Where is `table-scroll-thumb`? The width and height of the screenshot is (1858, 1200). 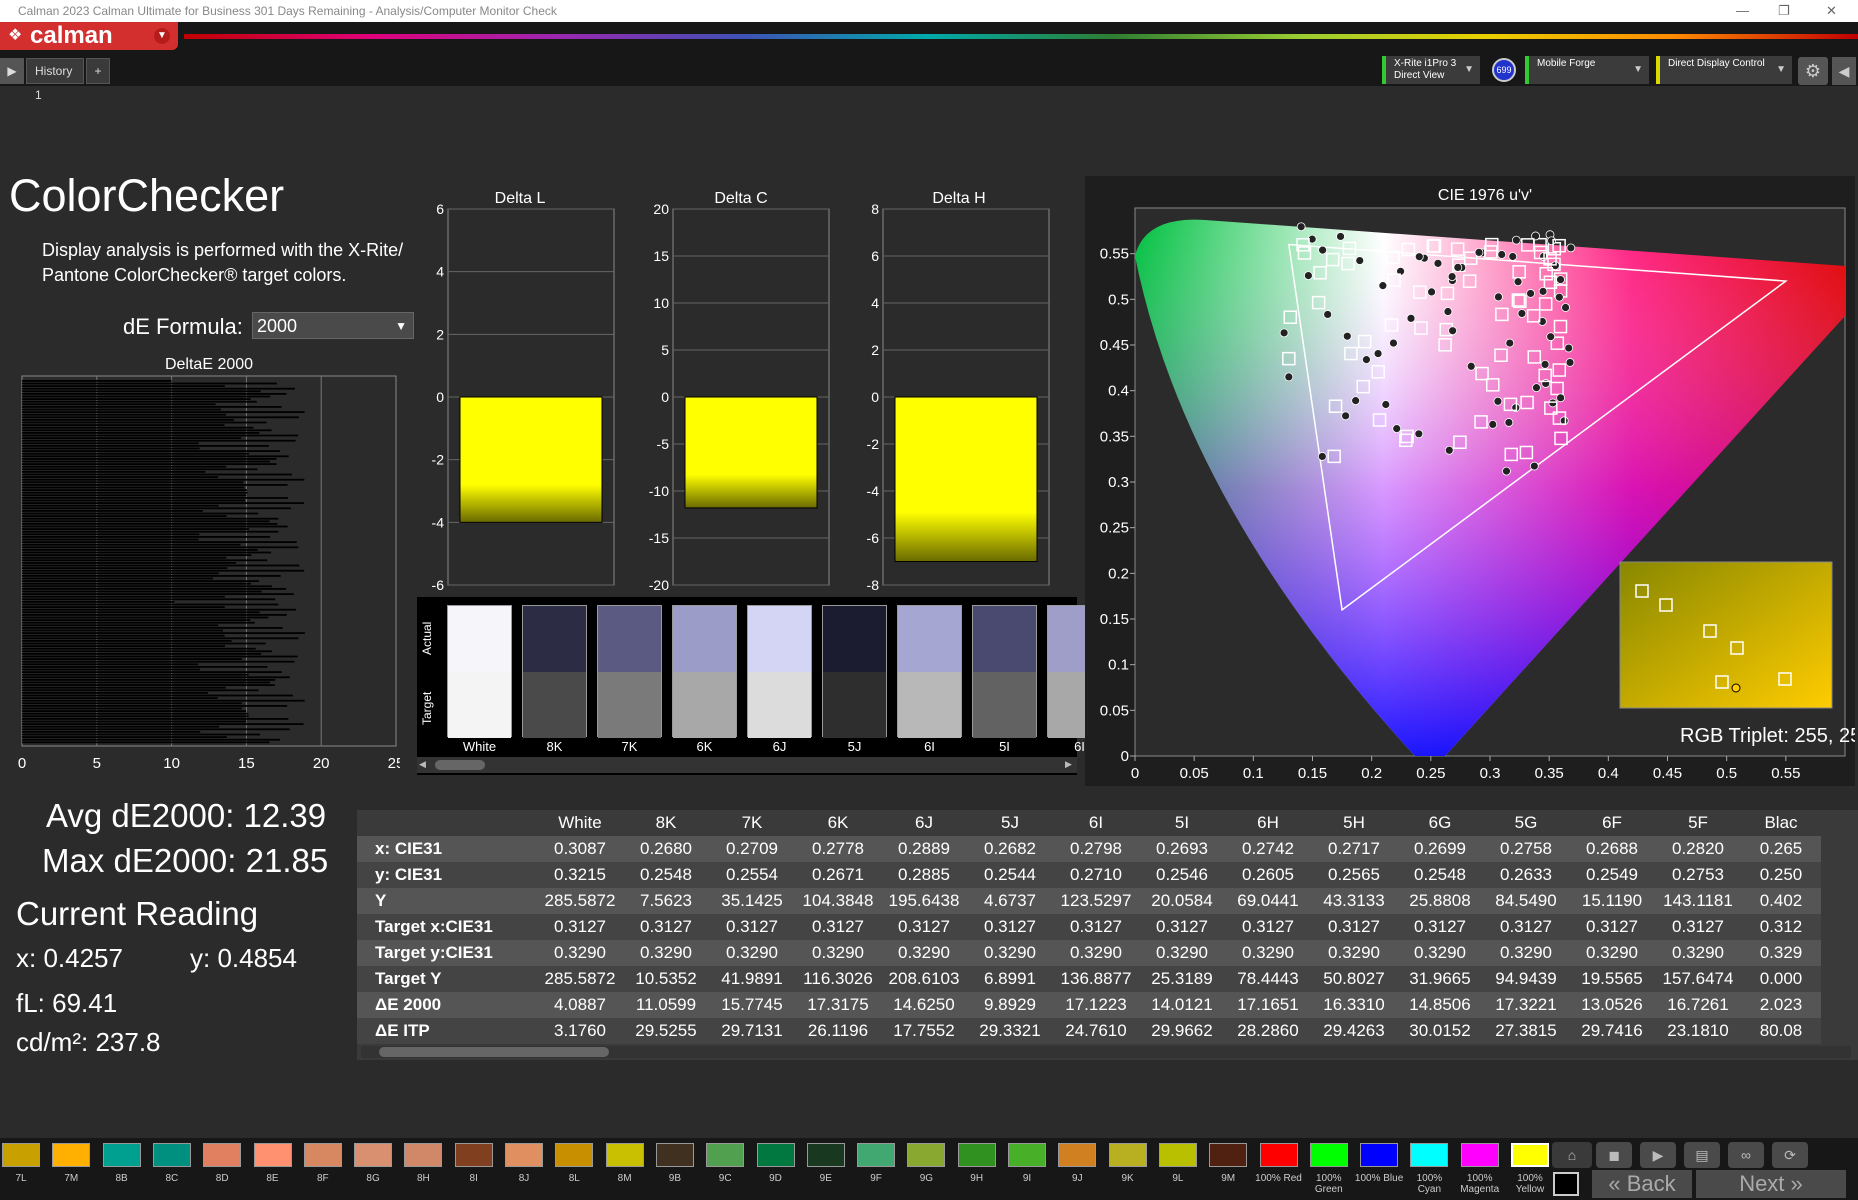 table-scroll-thumb is located at coordinates (494, 1052).